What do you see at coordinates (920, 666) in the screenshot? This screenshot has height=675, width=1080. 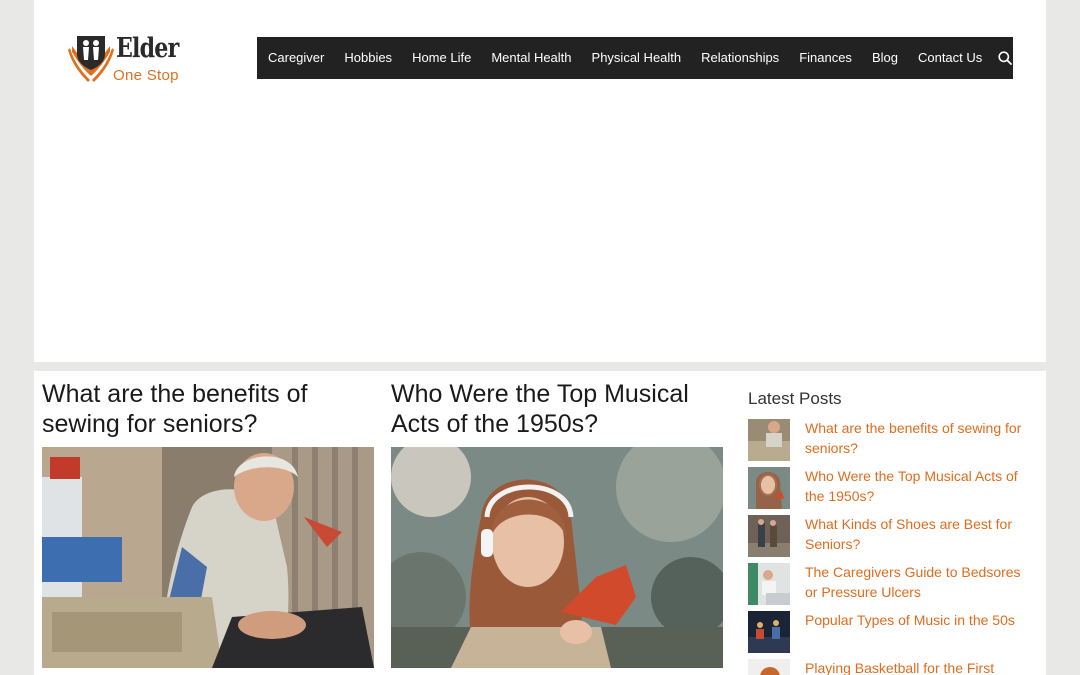 I see `latest-post-link: Playing Basketball for the First` at bounding box center [920, 666].